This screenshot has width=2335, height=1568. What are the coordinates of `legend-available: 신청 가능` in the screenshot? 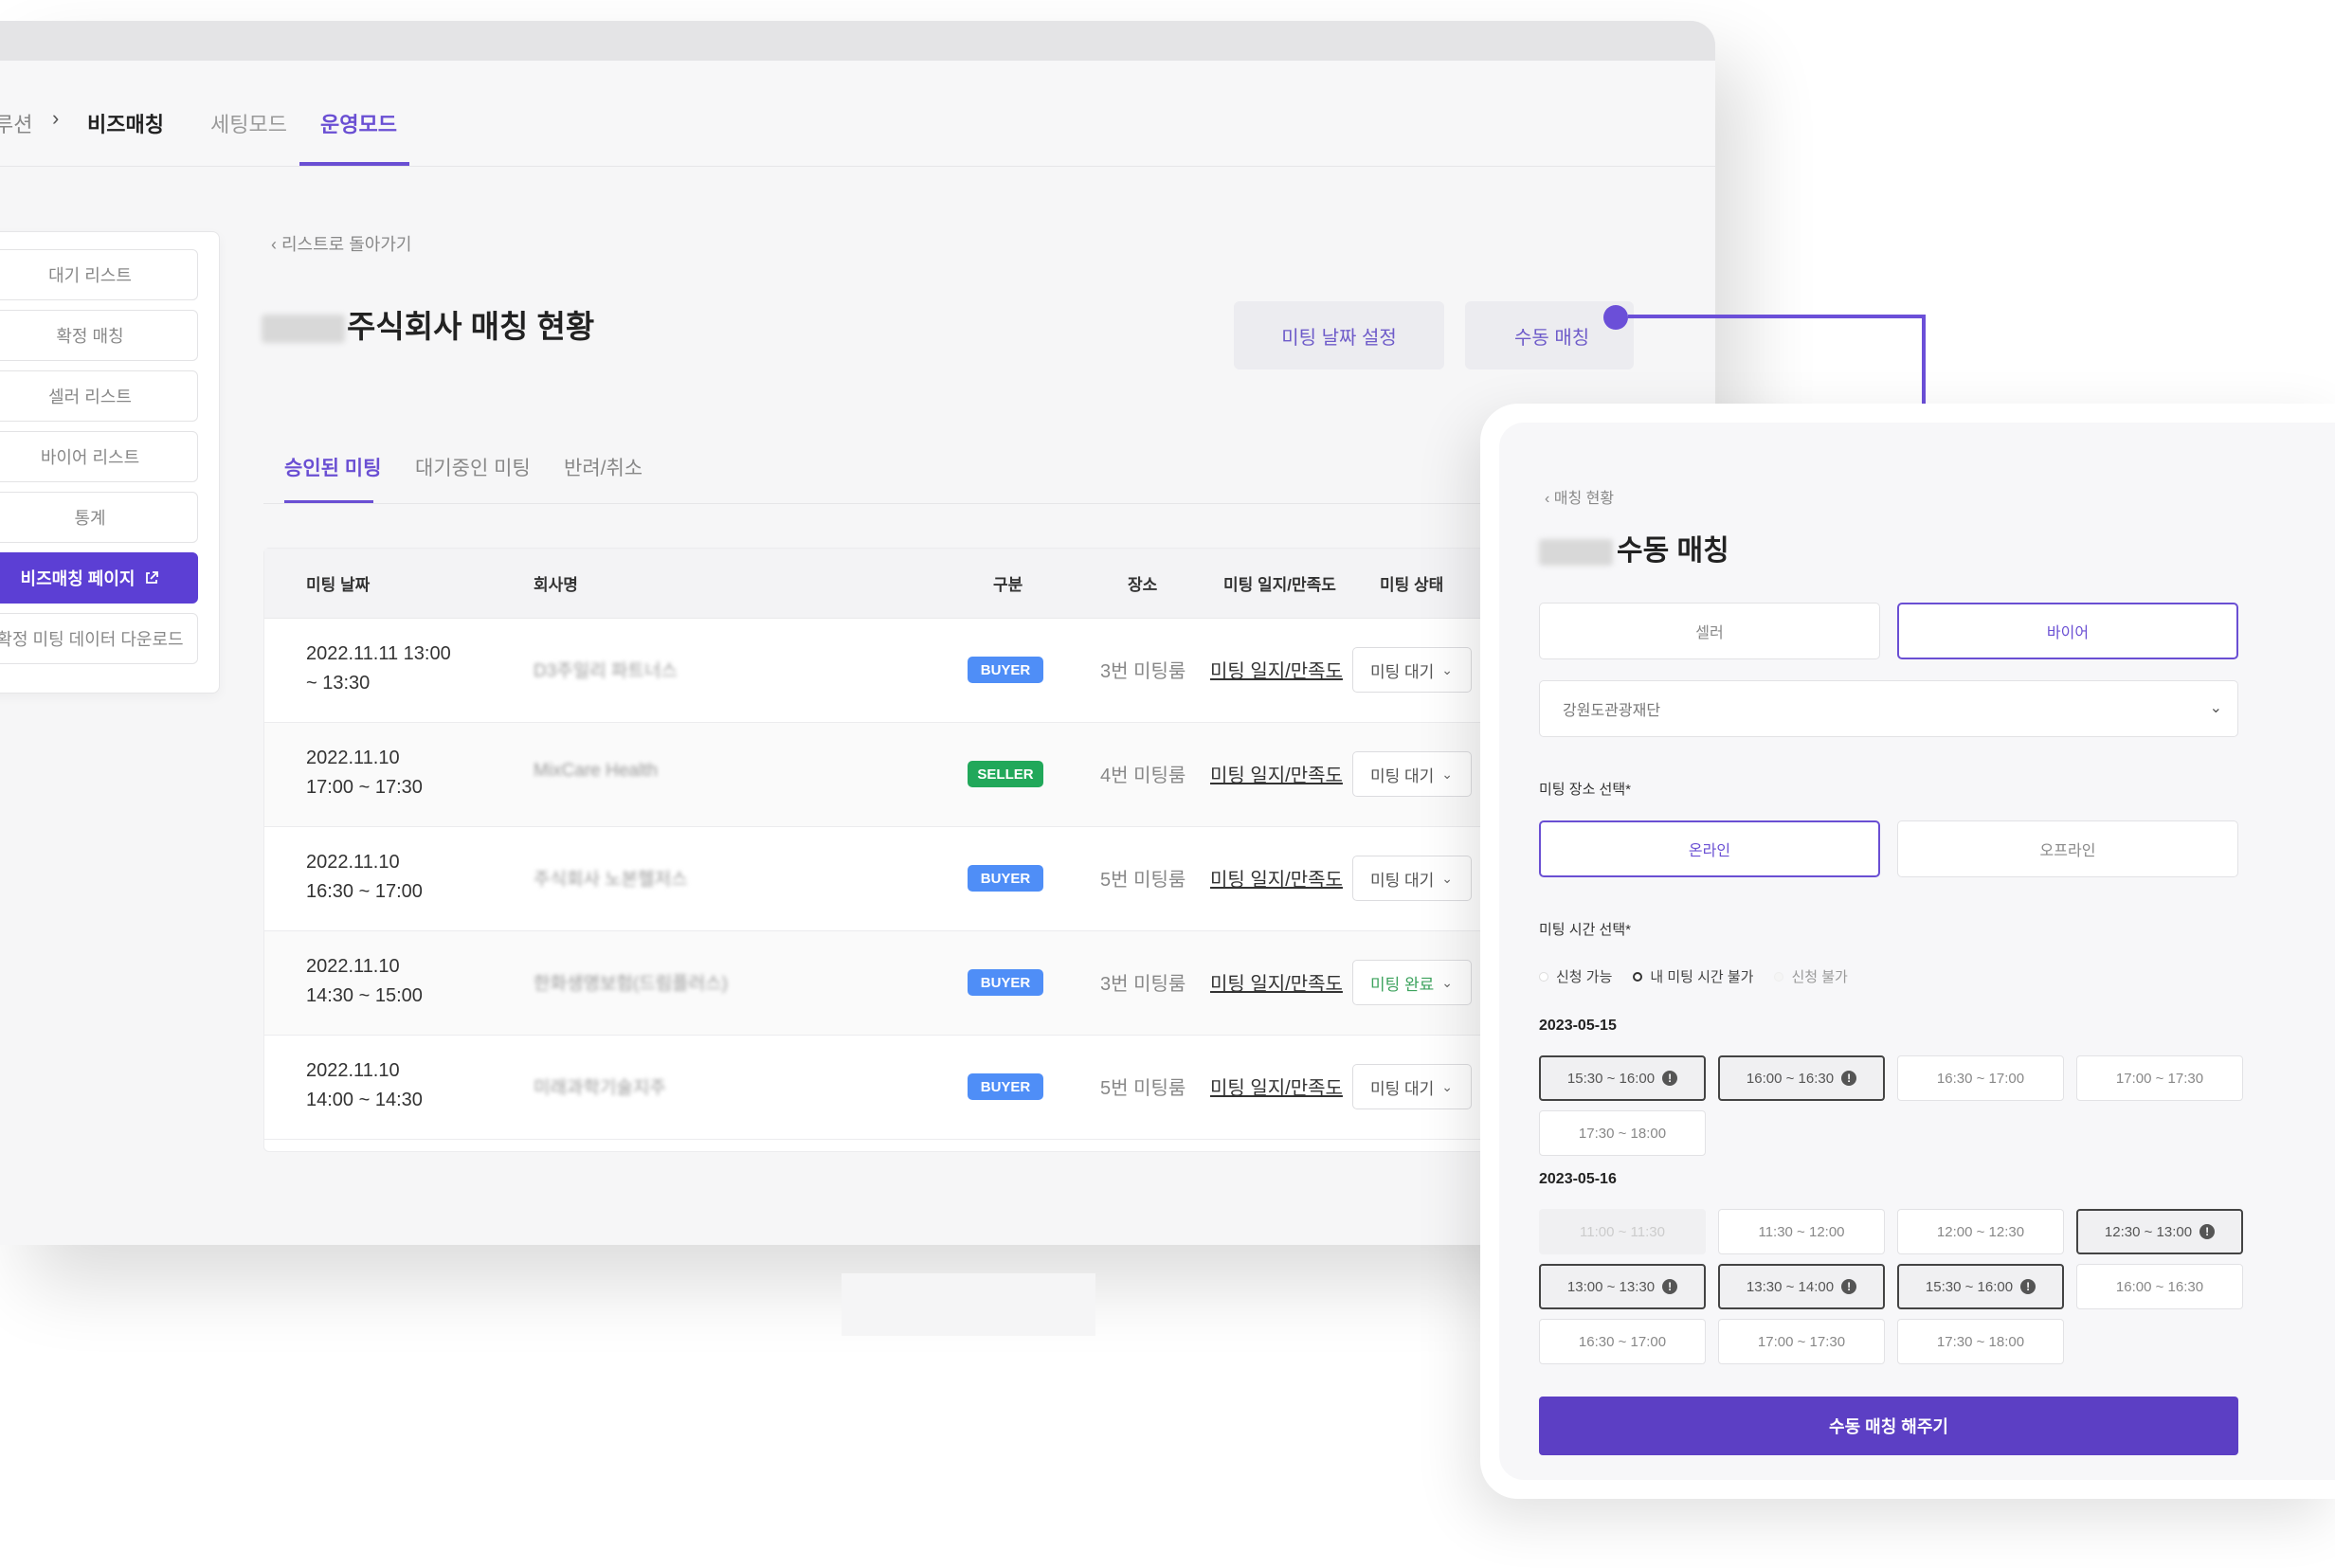 It's located at (1575, 976).